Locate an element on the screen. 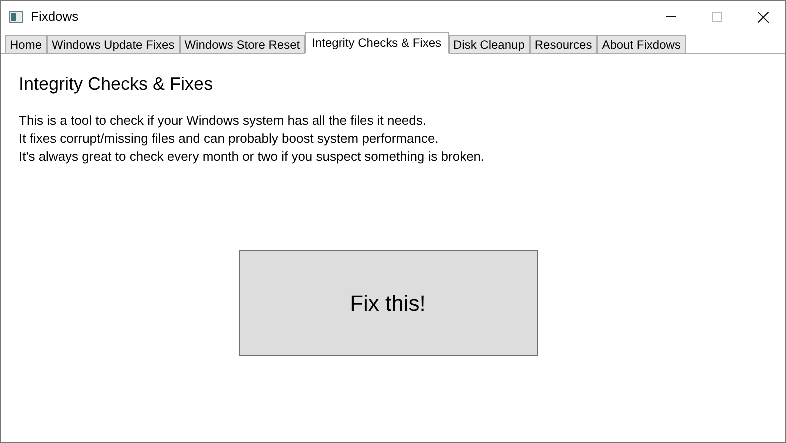  fix-button: Fix this! is located at coordinates (388, 303).